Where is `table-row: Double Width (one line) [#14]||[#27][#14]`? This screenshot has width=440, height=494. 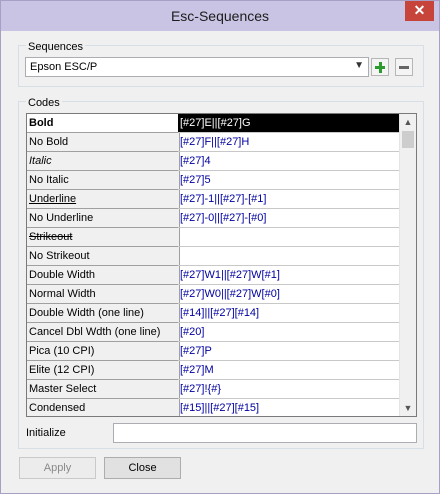
table-row: Double Width (one line) [#14]||[#27][#14] is located at coordinates (214, 313).